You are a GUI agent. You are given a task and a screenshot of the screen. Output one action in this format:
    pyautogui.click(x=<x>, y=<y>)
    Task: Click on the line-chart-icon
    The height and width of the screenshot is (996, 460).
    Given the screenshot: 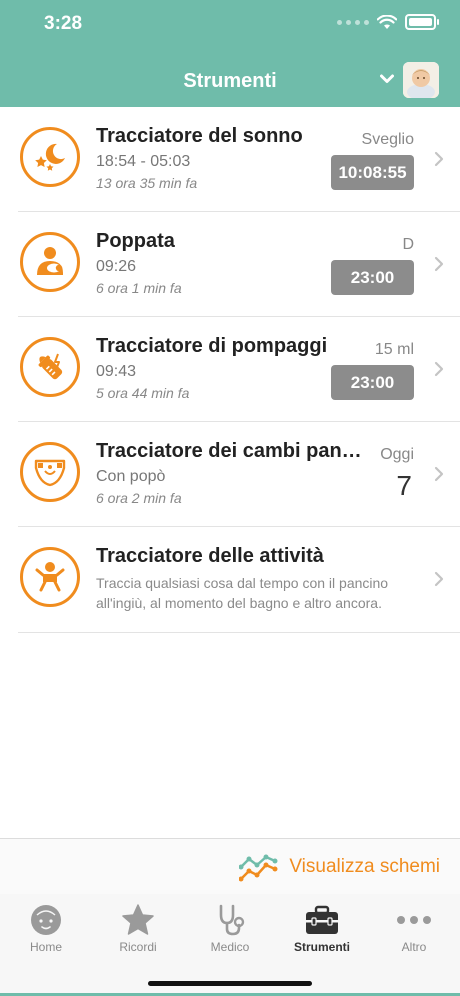 What is the action you would take?
    pyautogui.click(x=258, y=868)
    